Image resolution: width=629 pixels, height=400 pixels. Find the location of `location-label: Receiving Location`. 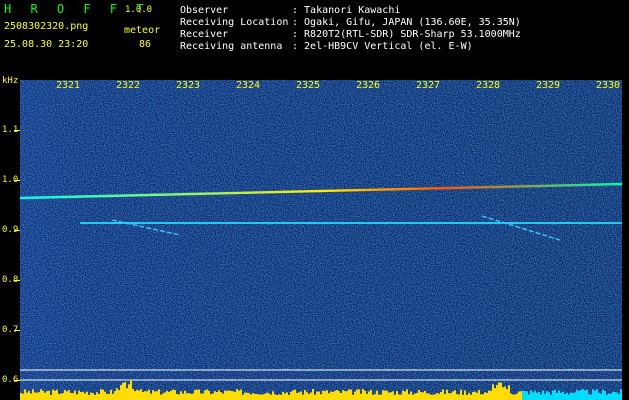

location-label: Receiving Location is located at coordinates (234, 22).